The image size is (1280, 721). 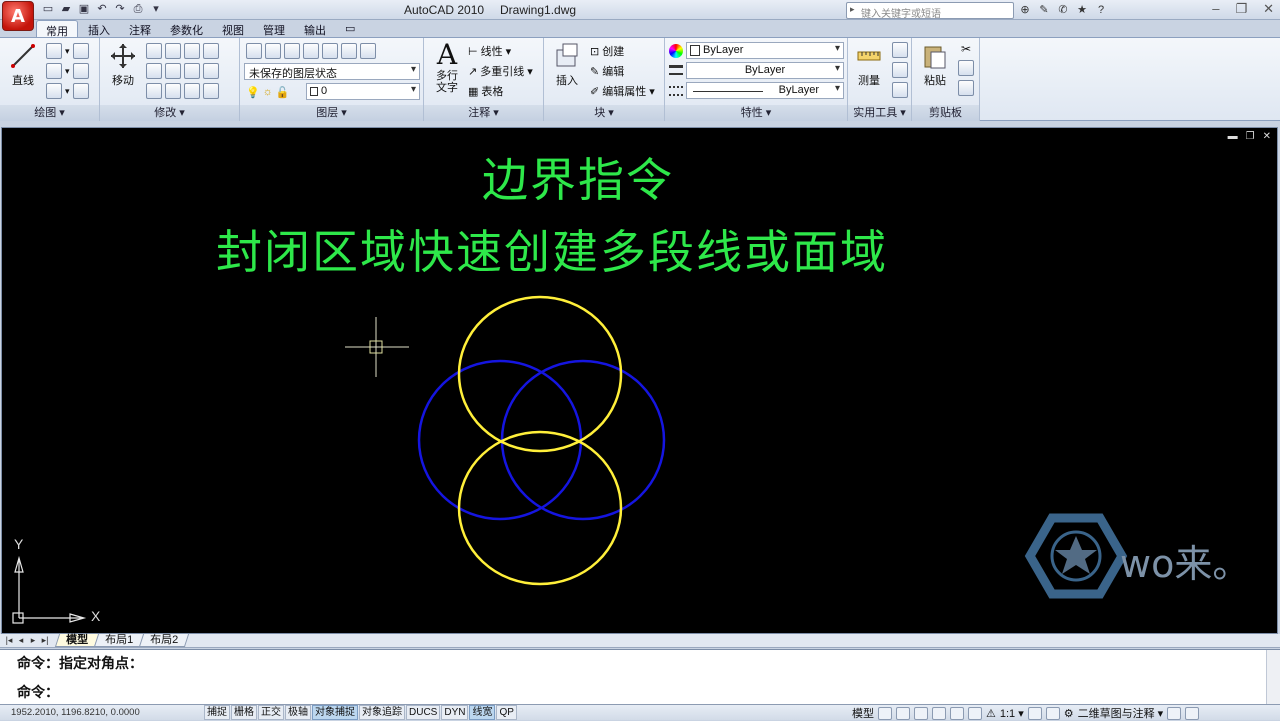 I want to click on last-tab-icon: ▸|, so click(x=45, y=640).